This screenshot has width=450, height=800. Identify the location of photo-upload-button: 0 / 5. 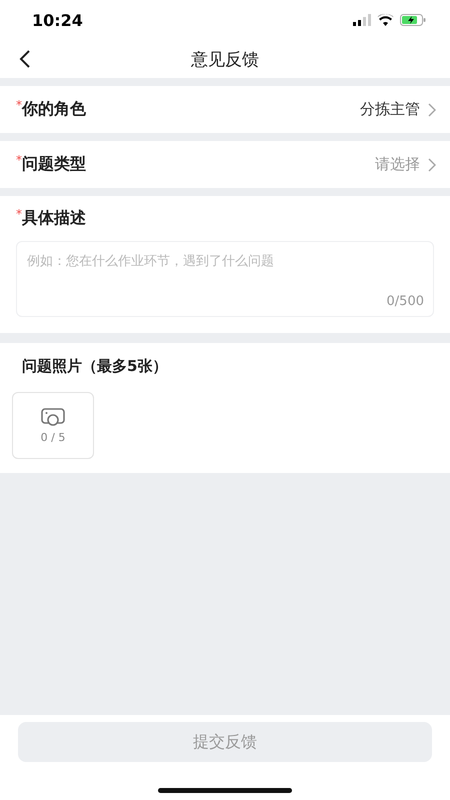
(53, 425).